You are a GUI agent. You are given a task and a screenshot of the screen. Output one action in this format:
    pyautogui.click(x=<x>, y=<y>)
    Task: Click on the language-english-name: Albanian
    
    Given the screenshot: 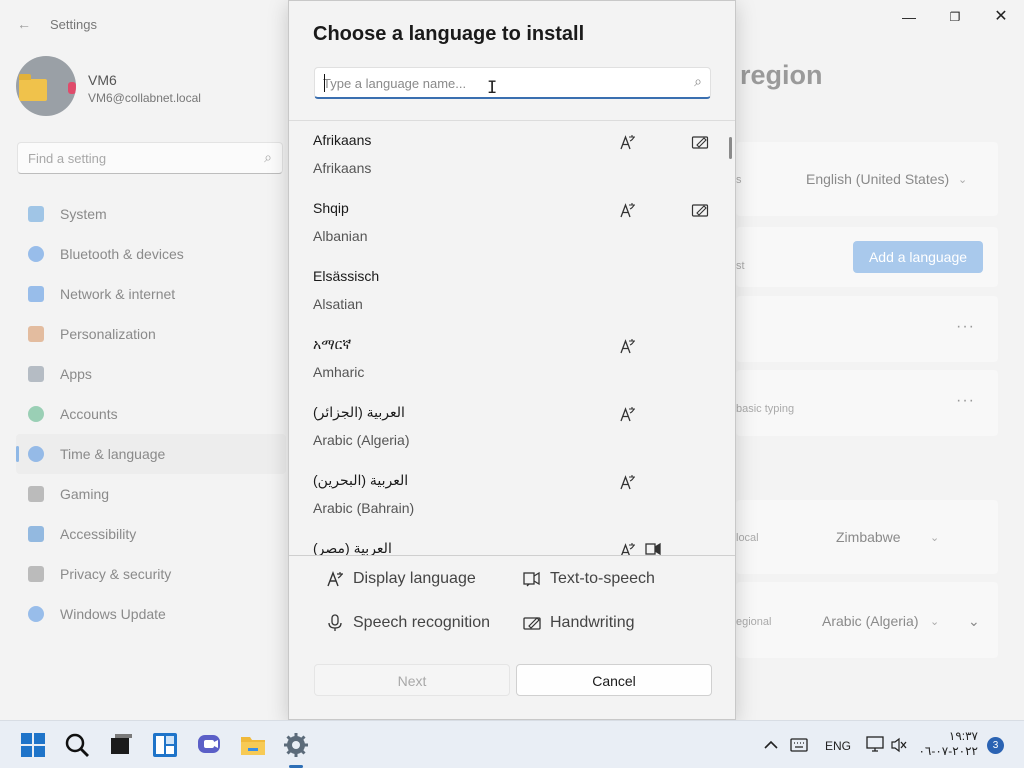 What is the action you would take?
    pyautogui.click(x=340, y=236)
    